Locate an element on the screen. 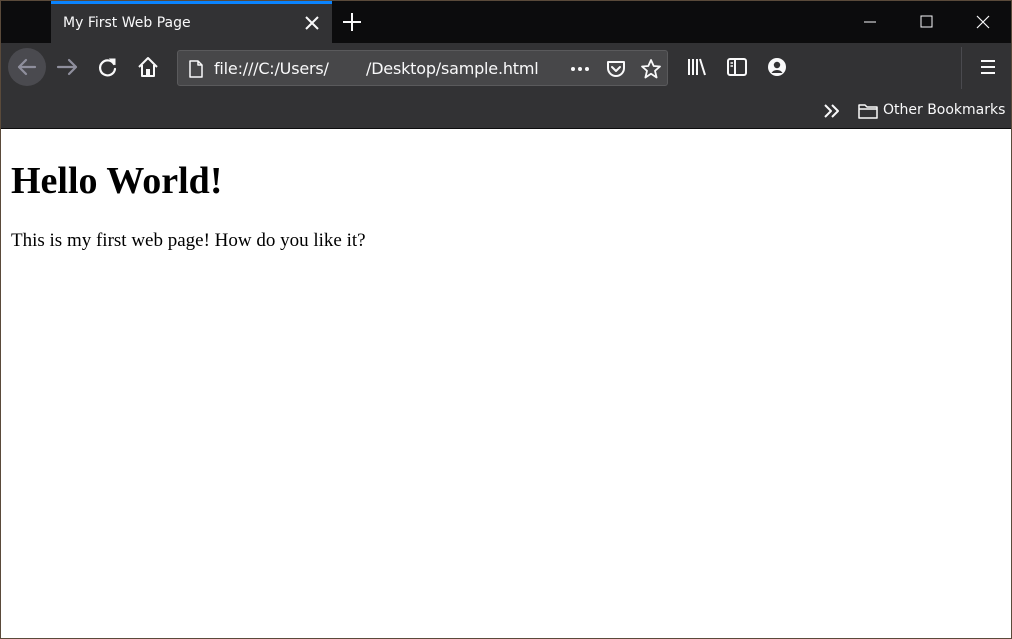  double-chevron-icon is located at coordinates (832, 111).